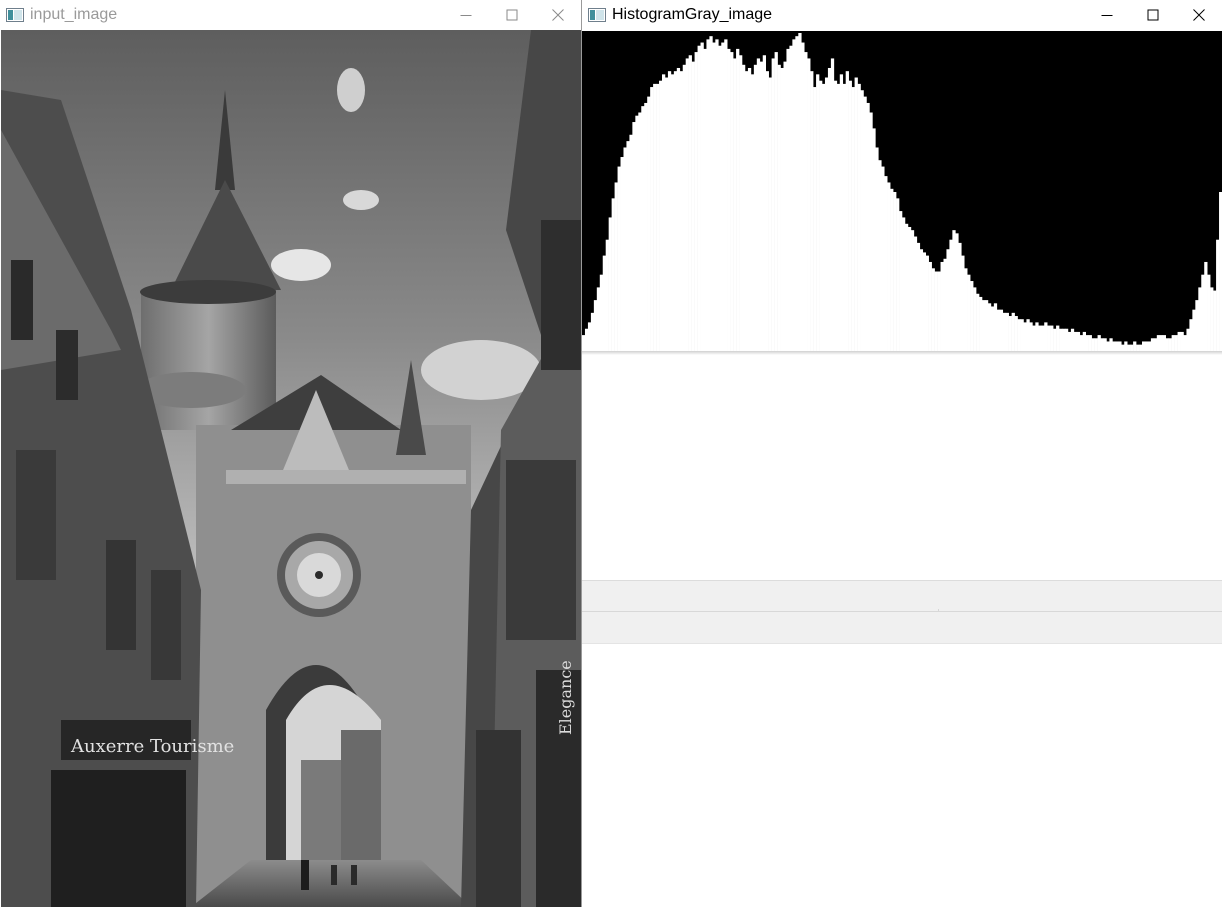 This screenshot has width=1222, height=907. Describe the element at coordinates (565, 697) in the screenshot. I see `right-sign-text: Elegance` at that location.